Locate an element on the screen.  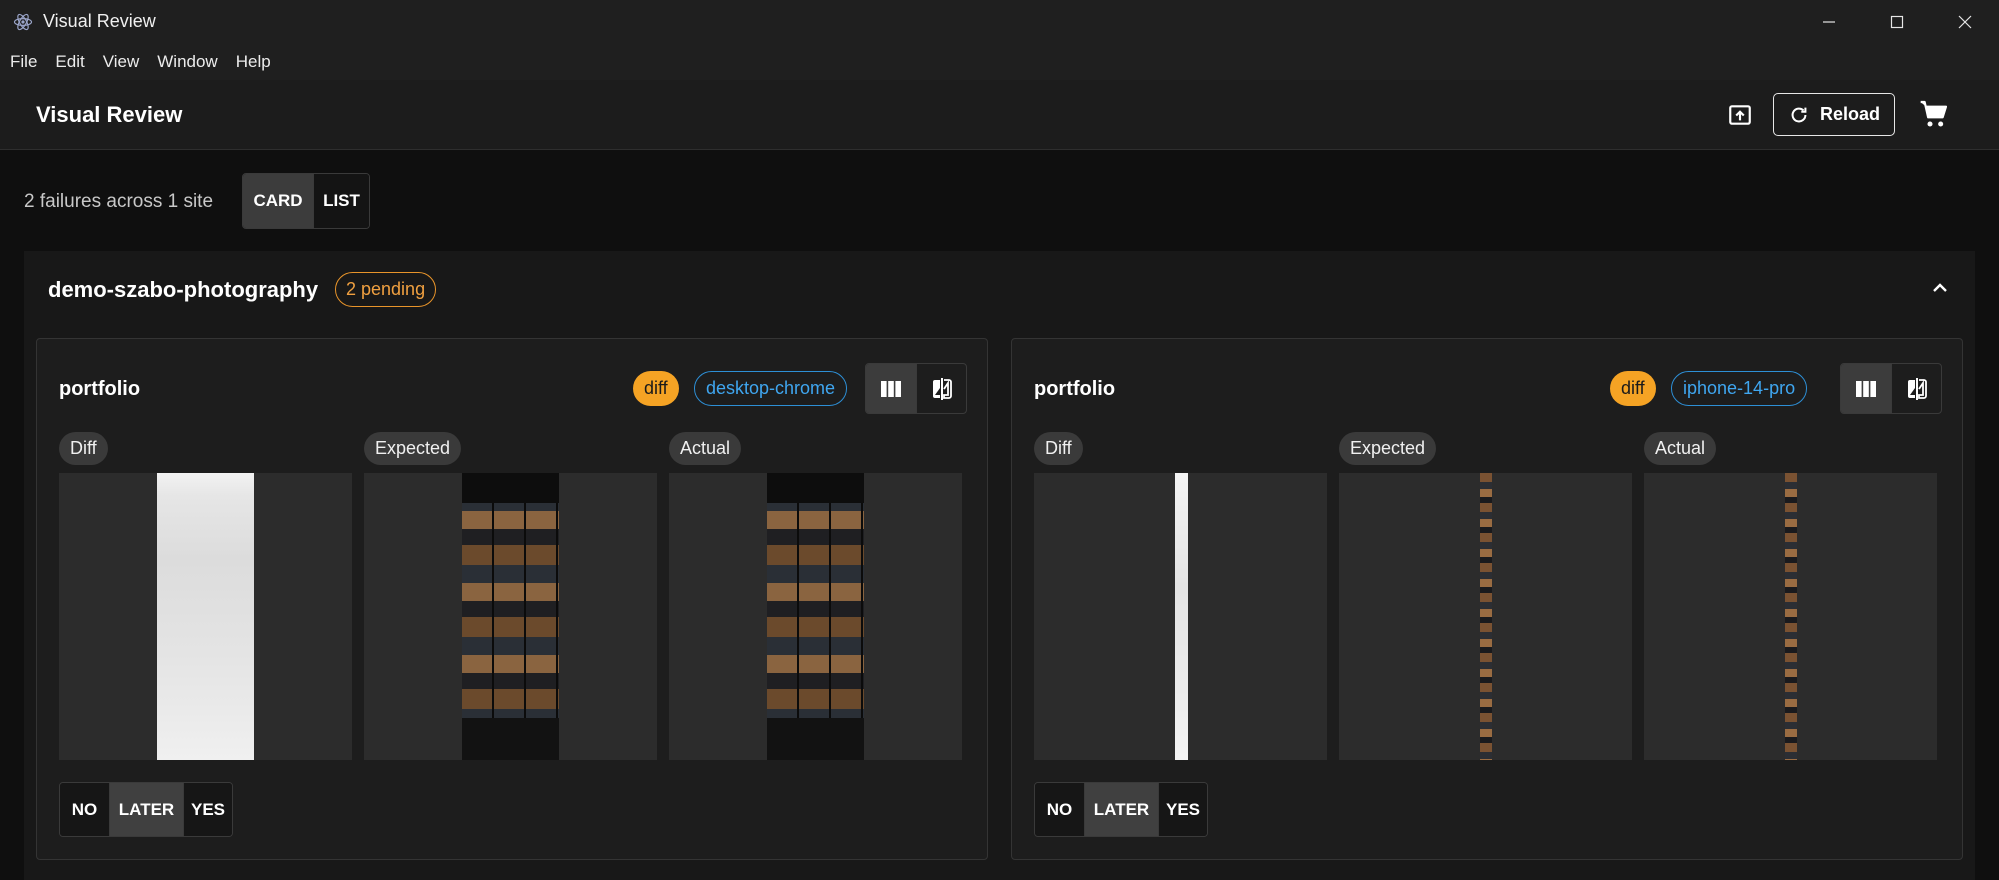
collapse-button is located at coordinates (1940, 288).